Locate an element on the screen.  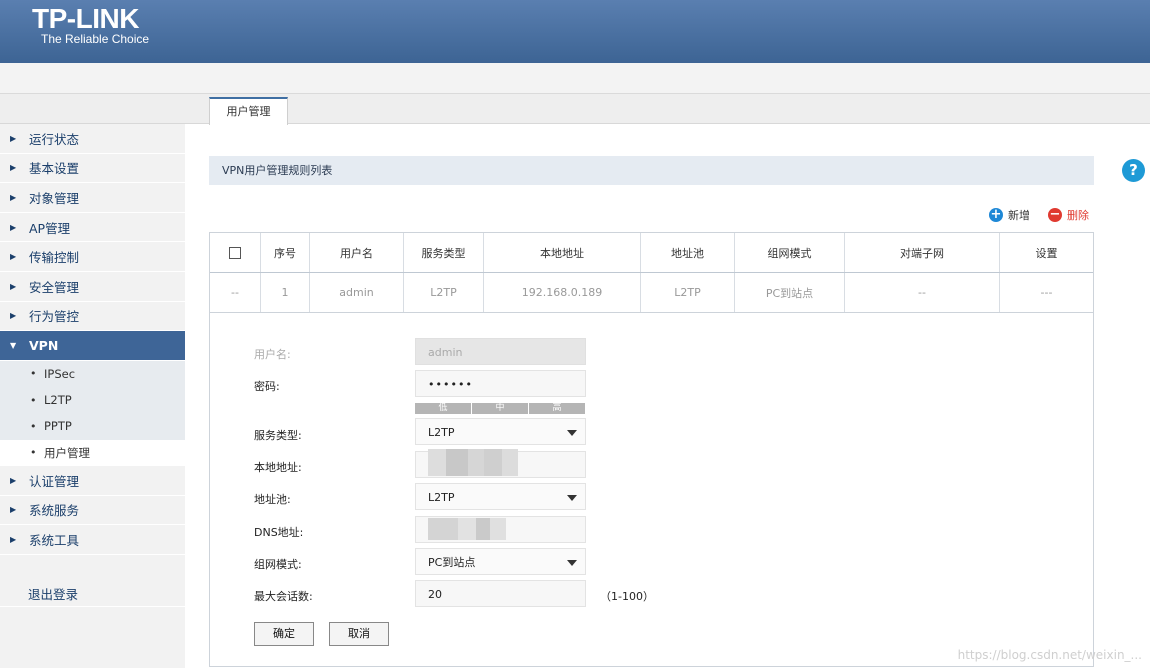
table-cell: 1 is located at coordinates (285, 292).